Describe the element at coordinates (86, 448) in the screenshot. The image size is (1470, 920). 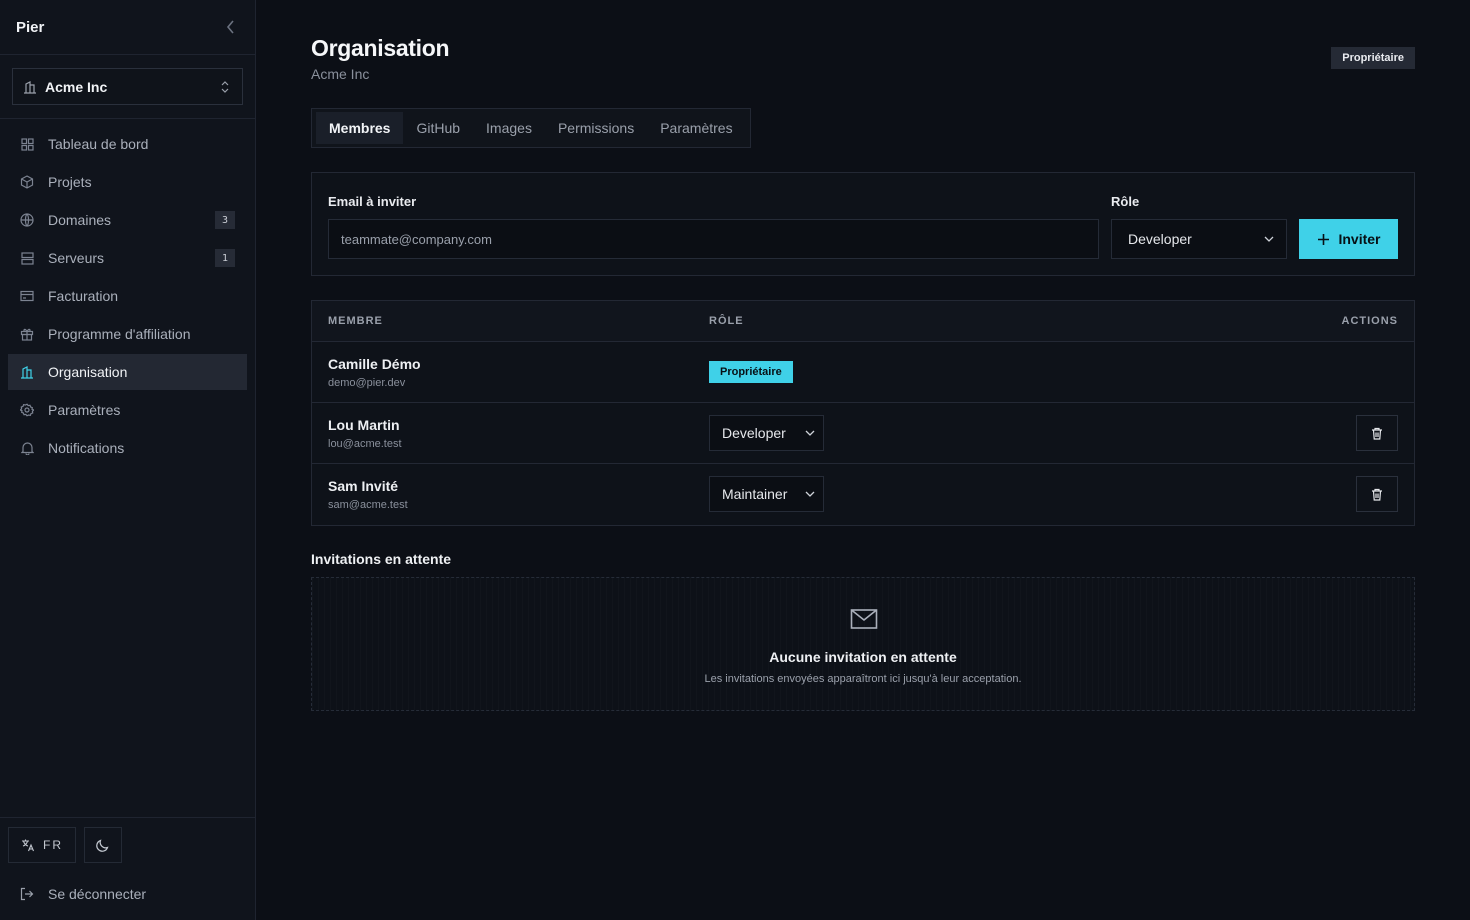
I see `sidebar-item-label: Notifications` at that location.